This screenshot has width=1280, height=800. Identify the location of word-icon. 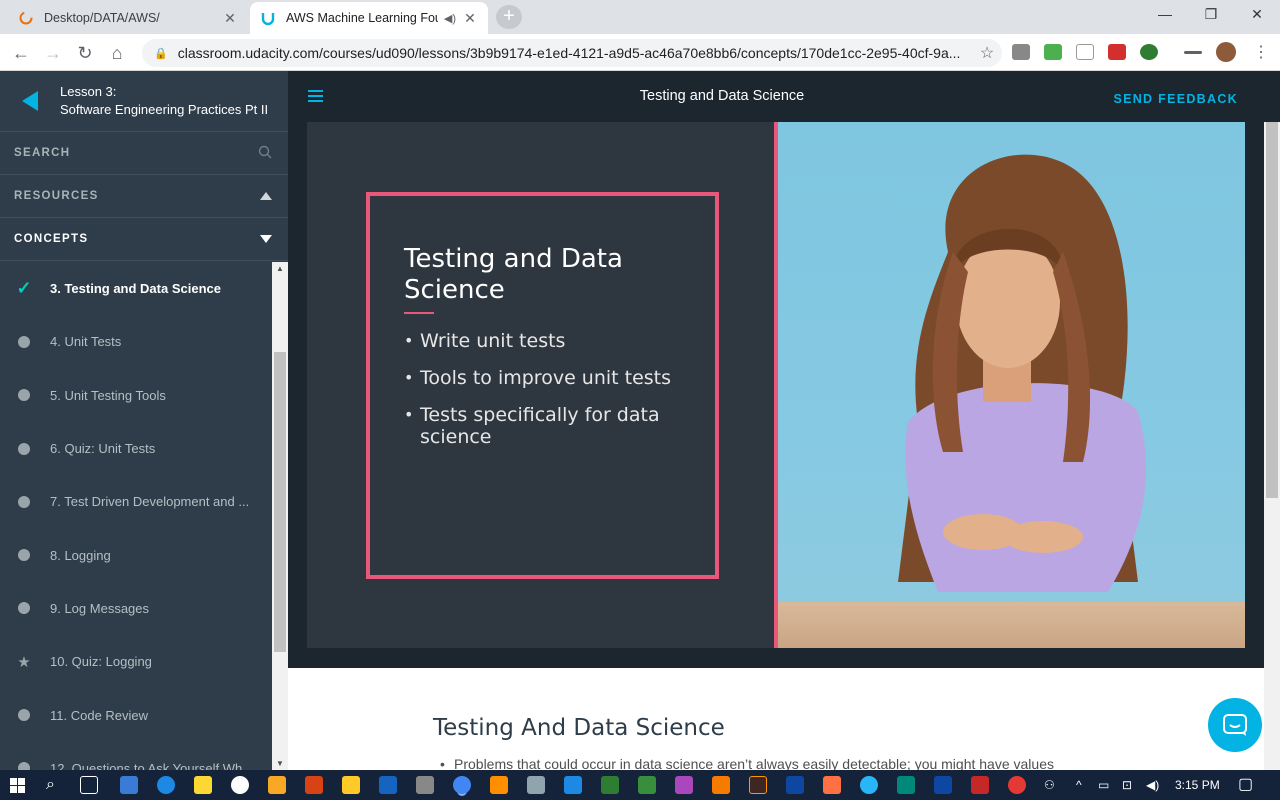
(388, 785).